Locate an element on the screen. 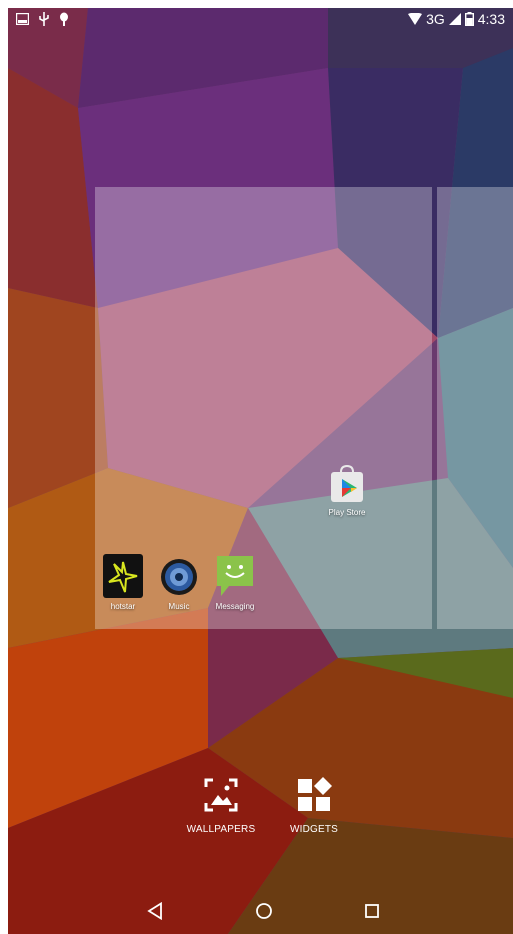 The image size is (513, 934). home-page-next is located at coordinates (475, 408).